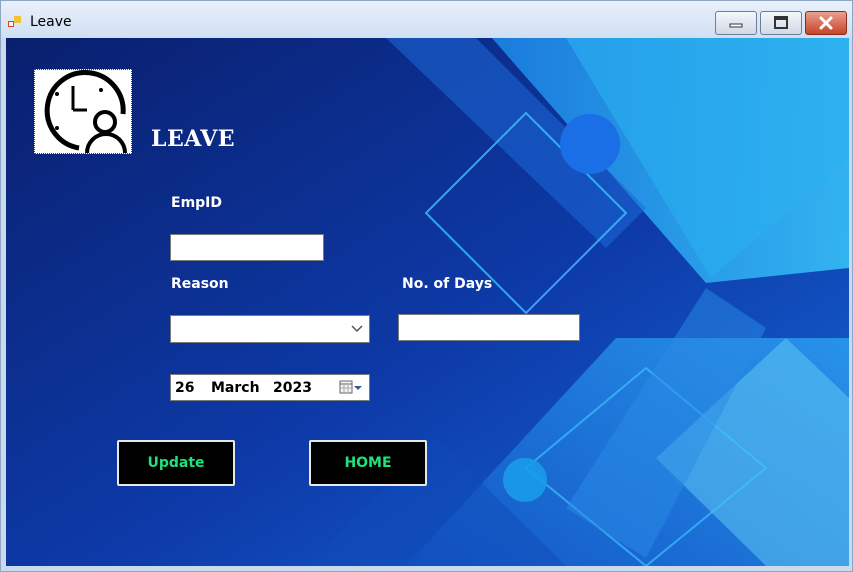 The image size is (853, 572). What do you see at coordinates (736, 25) in the screenshot?
I see `minimize-icon` at bounding box center [736, 25].